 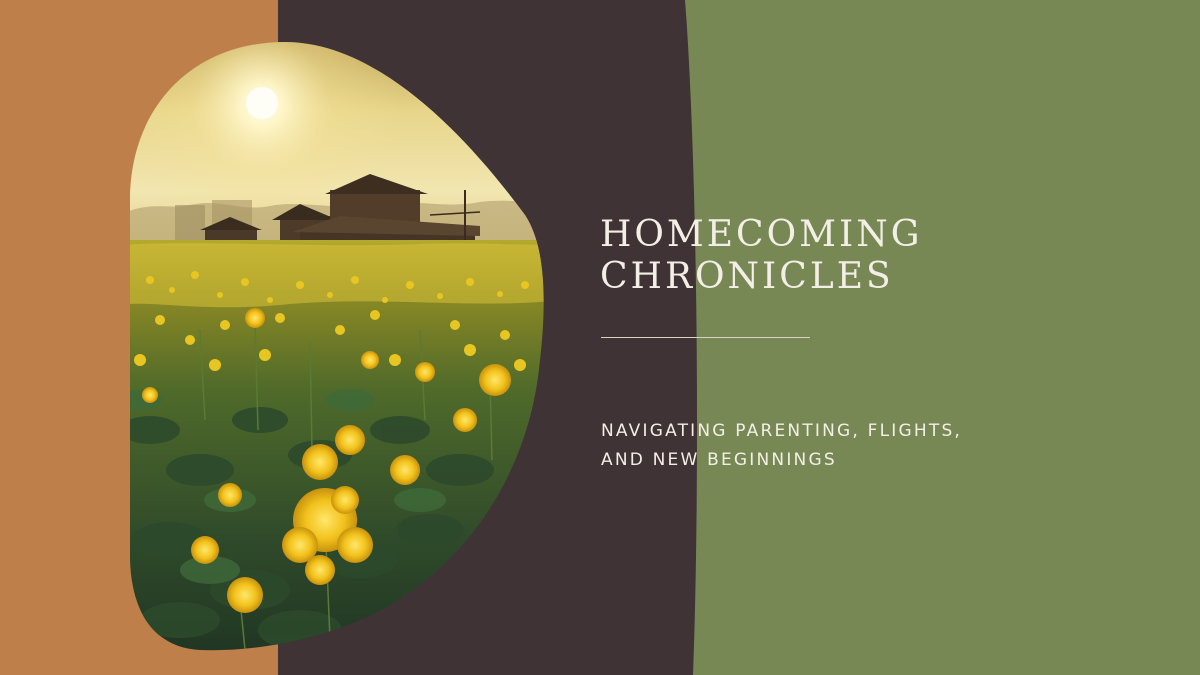 I want to click on slide-title: HOMECOMING CHRONICLES, so click(x=880, y=256).